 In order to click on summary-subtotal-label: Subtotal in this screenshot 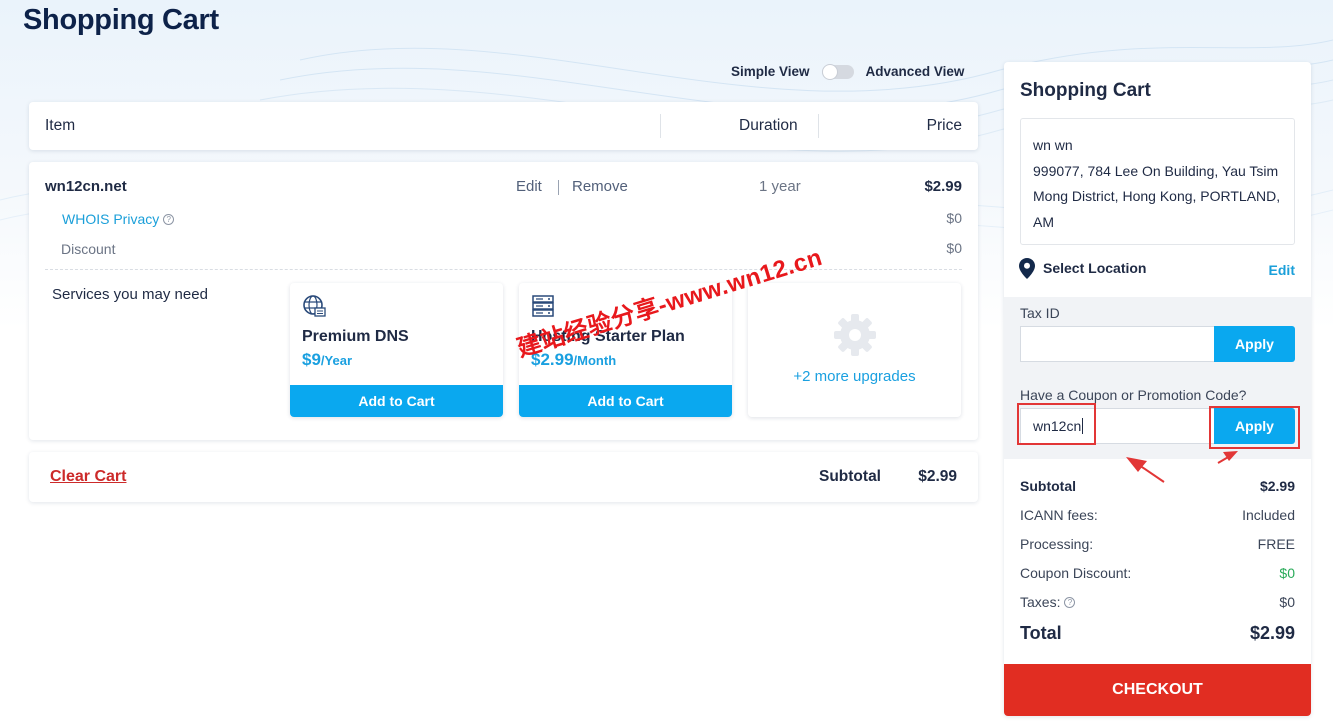, I will do `click(1048, 486)`.